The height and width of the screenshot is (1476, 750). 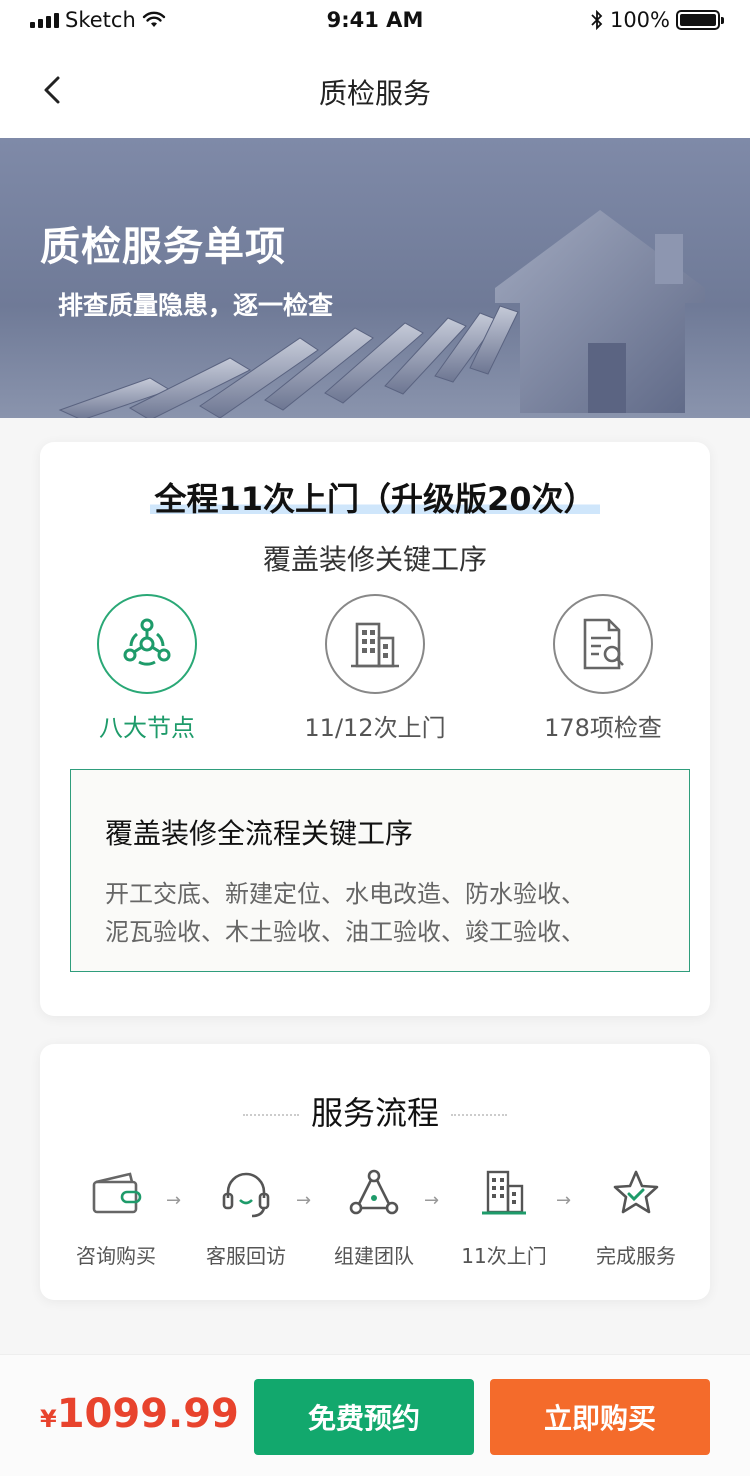 I want to click on detail-title: 覆盖装修全流程关键工序, so click(x=259, y=833).